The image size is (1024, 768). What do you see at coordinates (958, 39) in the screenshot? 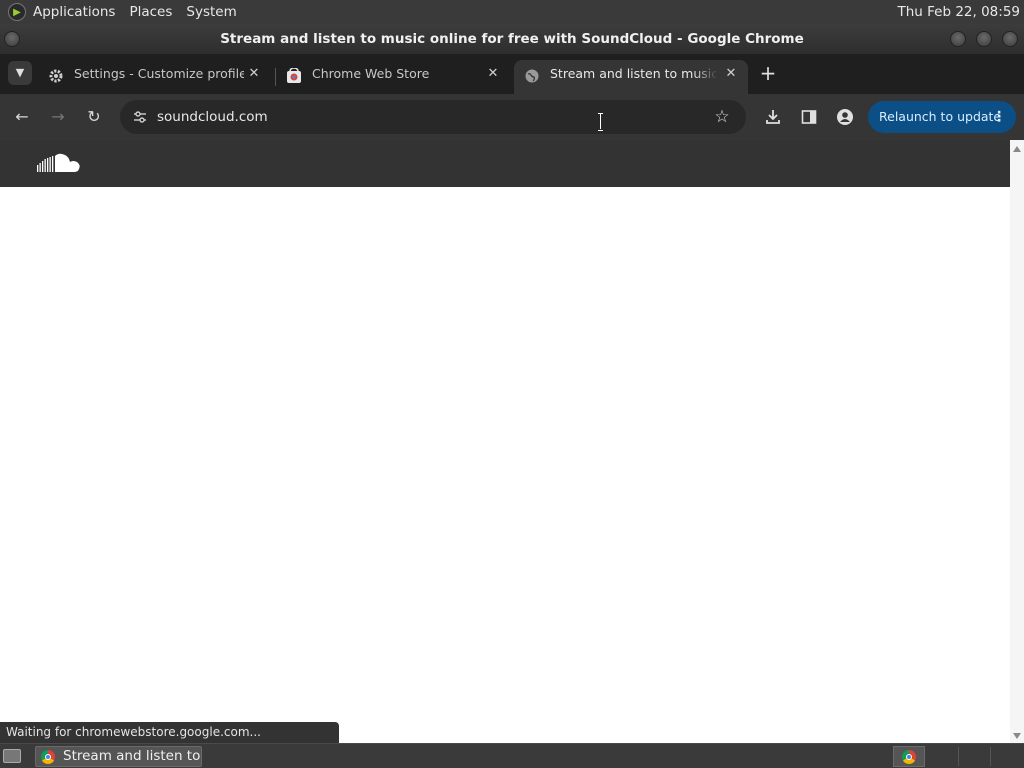
I see `minimize-button` at bounding box center [958, 39].